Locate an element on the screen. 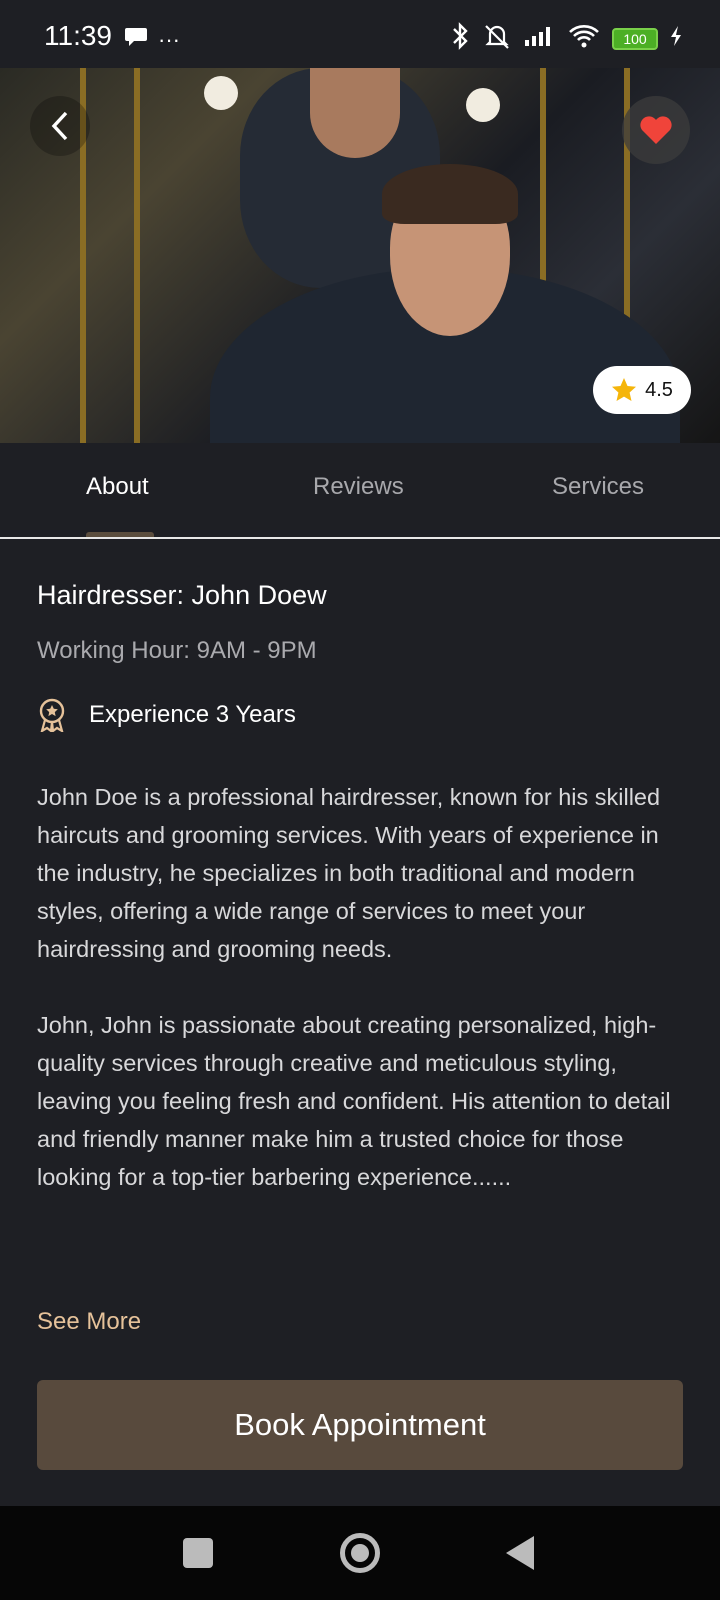 Image resolution: width=720 pixels, height=1600 pixels. star-icon is located at coordinates (624, 389).